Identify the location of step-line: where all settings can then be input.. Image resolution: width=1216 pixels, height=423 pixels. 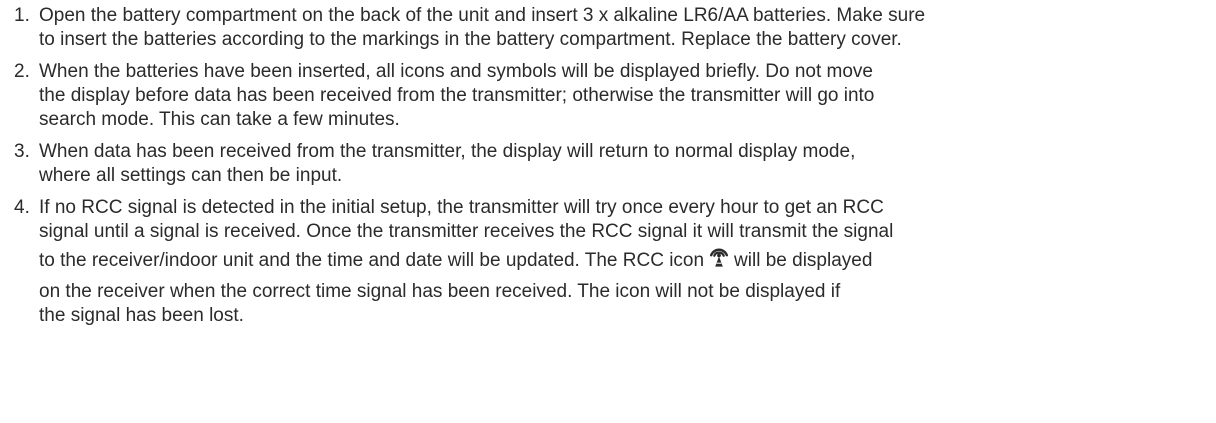
(191, 175).